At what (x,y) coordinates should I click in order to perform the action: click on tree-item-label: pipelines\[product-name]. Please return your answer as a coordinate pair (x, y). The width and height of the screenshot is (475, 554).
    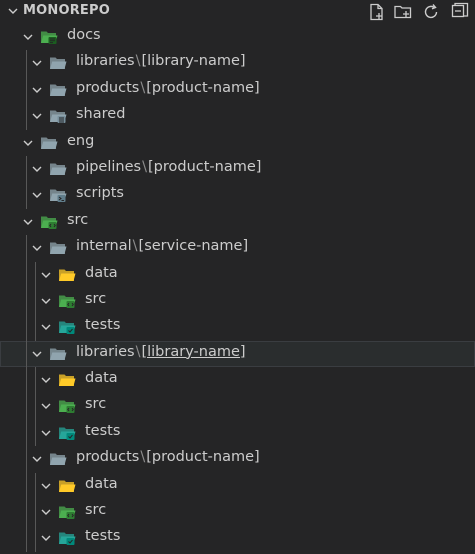
    Looking at the image, I should click on (168, 167).